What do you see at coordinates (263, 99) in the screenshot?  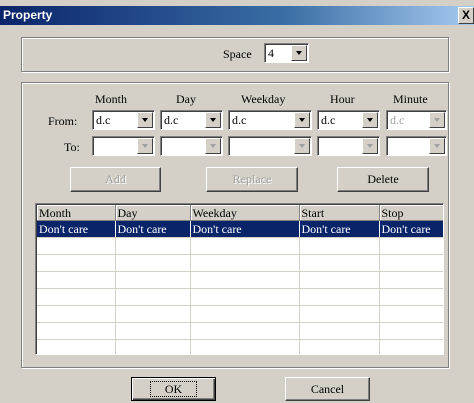 I see `column-label-weekday: Weekday` at bounding box center [263, 99].